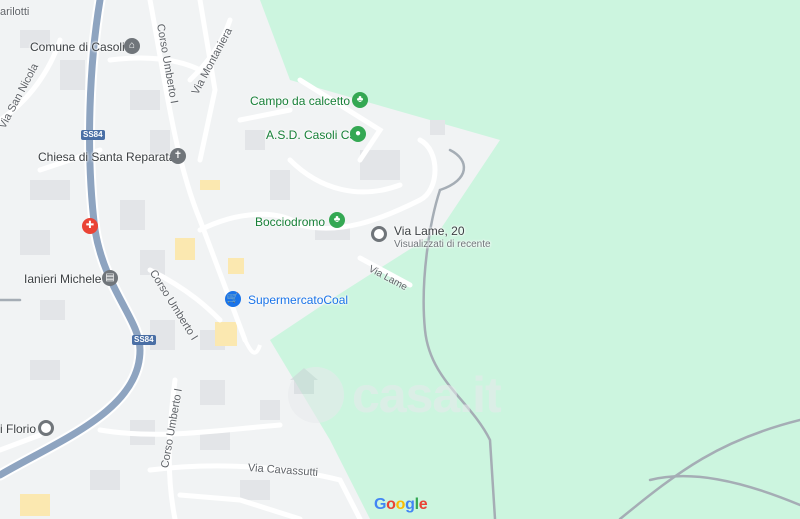 The image size is (800, 519). What do you see at coordinates (110, 278) in the screenshot?
I see `shop-icon: ▤` at bounding box center [110, 278].